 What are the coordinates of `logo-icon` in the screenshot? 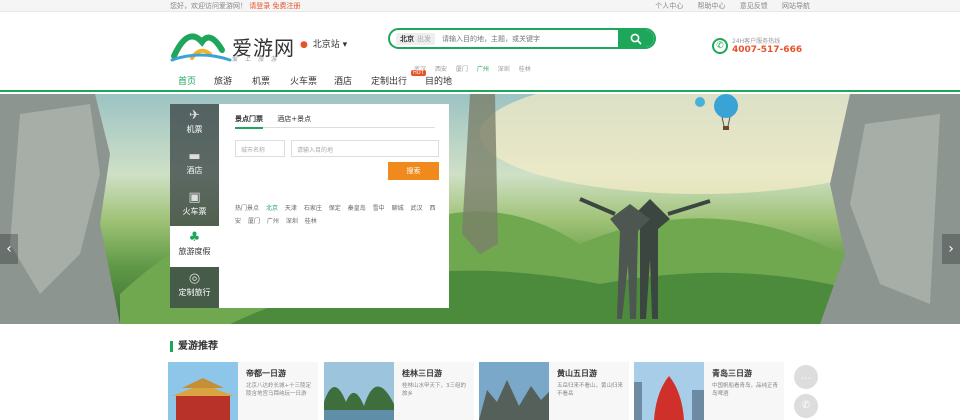 It's located at (205, 42).